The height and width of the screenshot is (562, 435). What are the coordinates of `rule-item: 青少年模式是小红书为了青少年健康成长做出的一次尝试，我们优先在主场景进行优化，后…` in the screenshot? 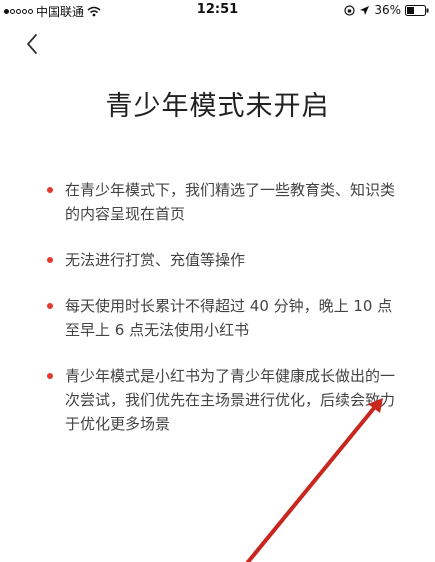 It's located at (221, 400).